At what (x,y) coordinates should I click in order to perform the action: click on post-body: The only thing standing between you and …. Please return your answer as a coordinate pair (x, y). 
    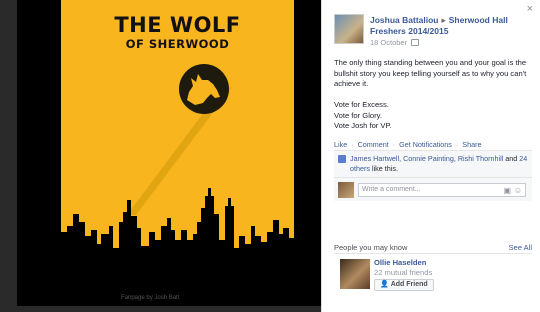
    Looking at the image, I should click on (430, 94).